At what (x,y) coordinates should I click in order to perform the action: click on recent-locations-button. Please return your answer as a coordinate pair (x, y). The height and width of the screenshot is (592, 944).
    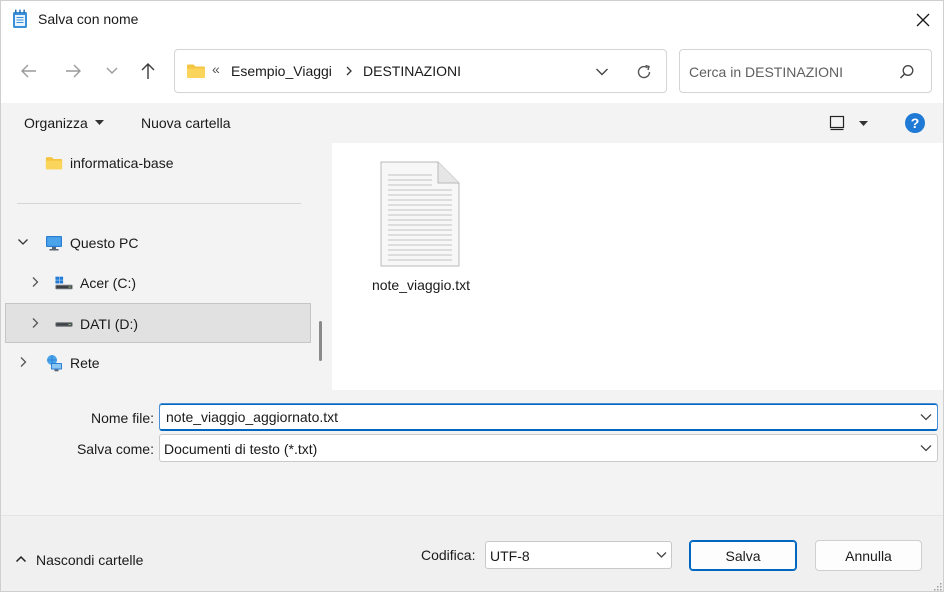
    Looking at the image, I should click on (112, 71).